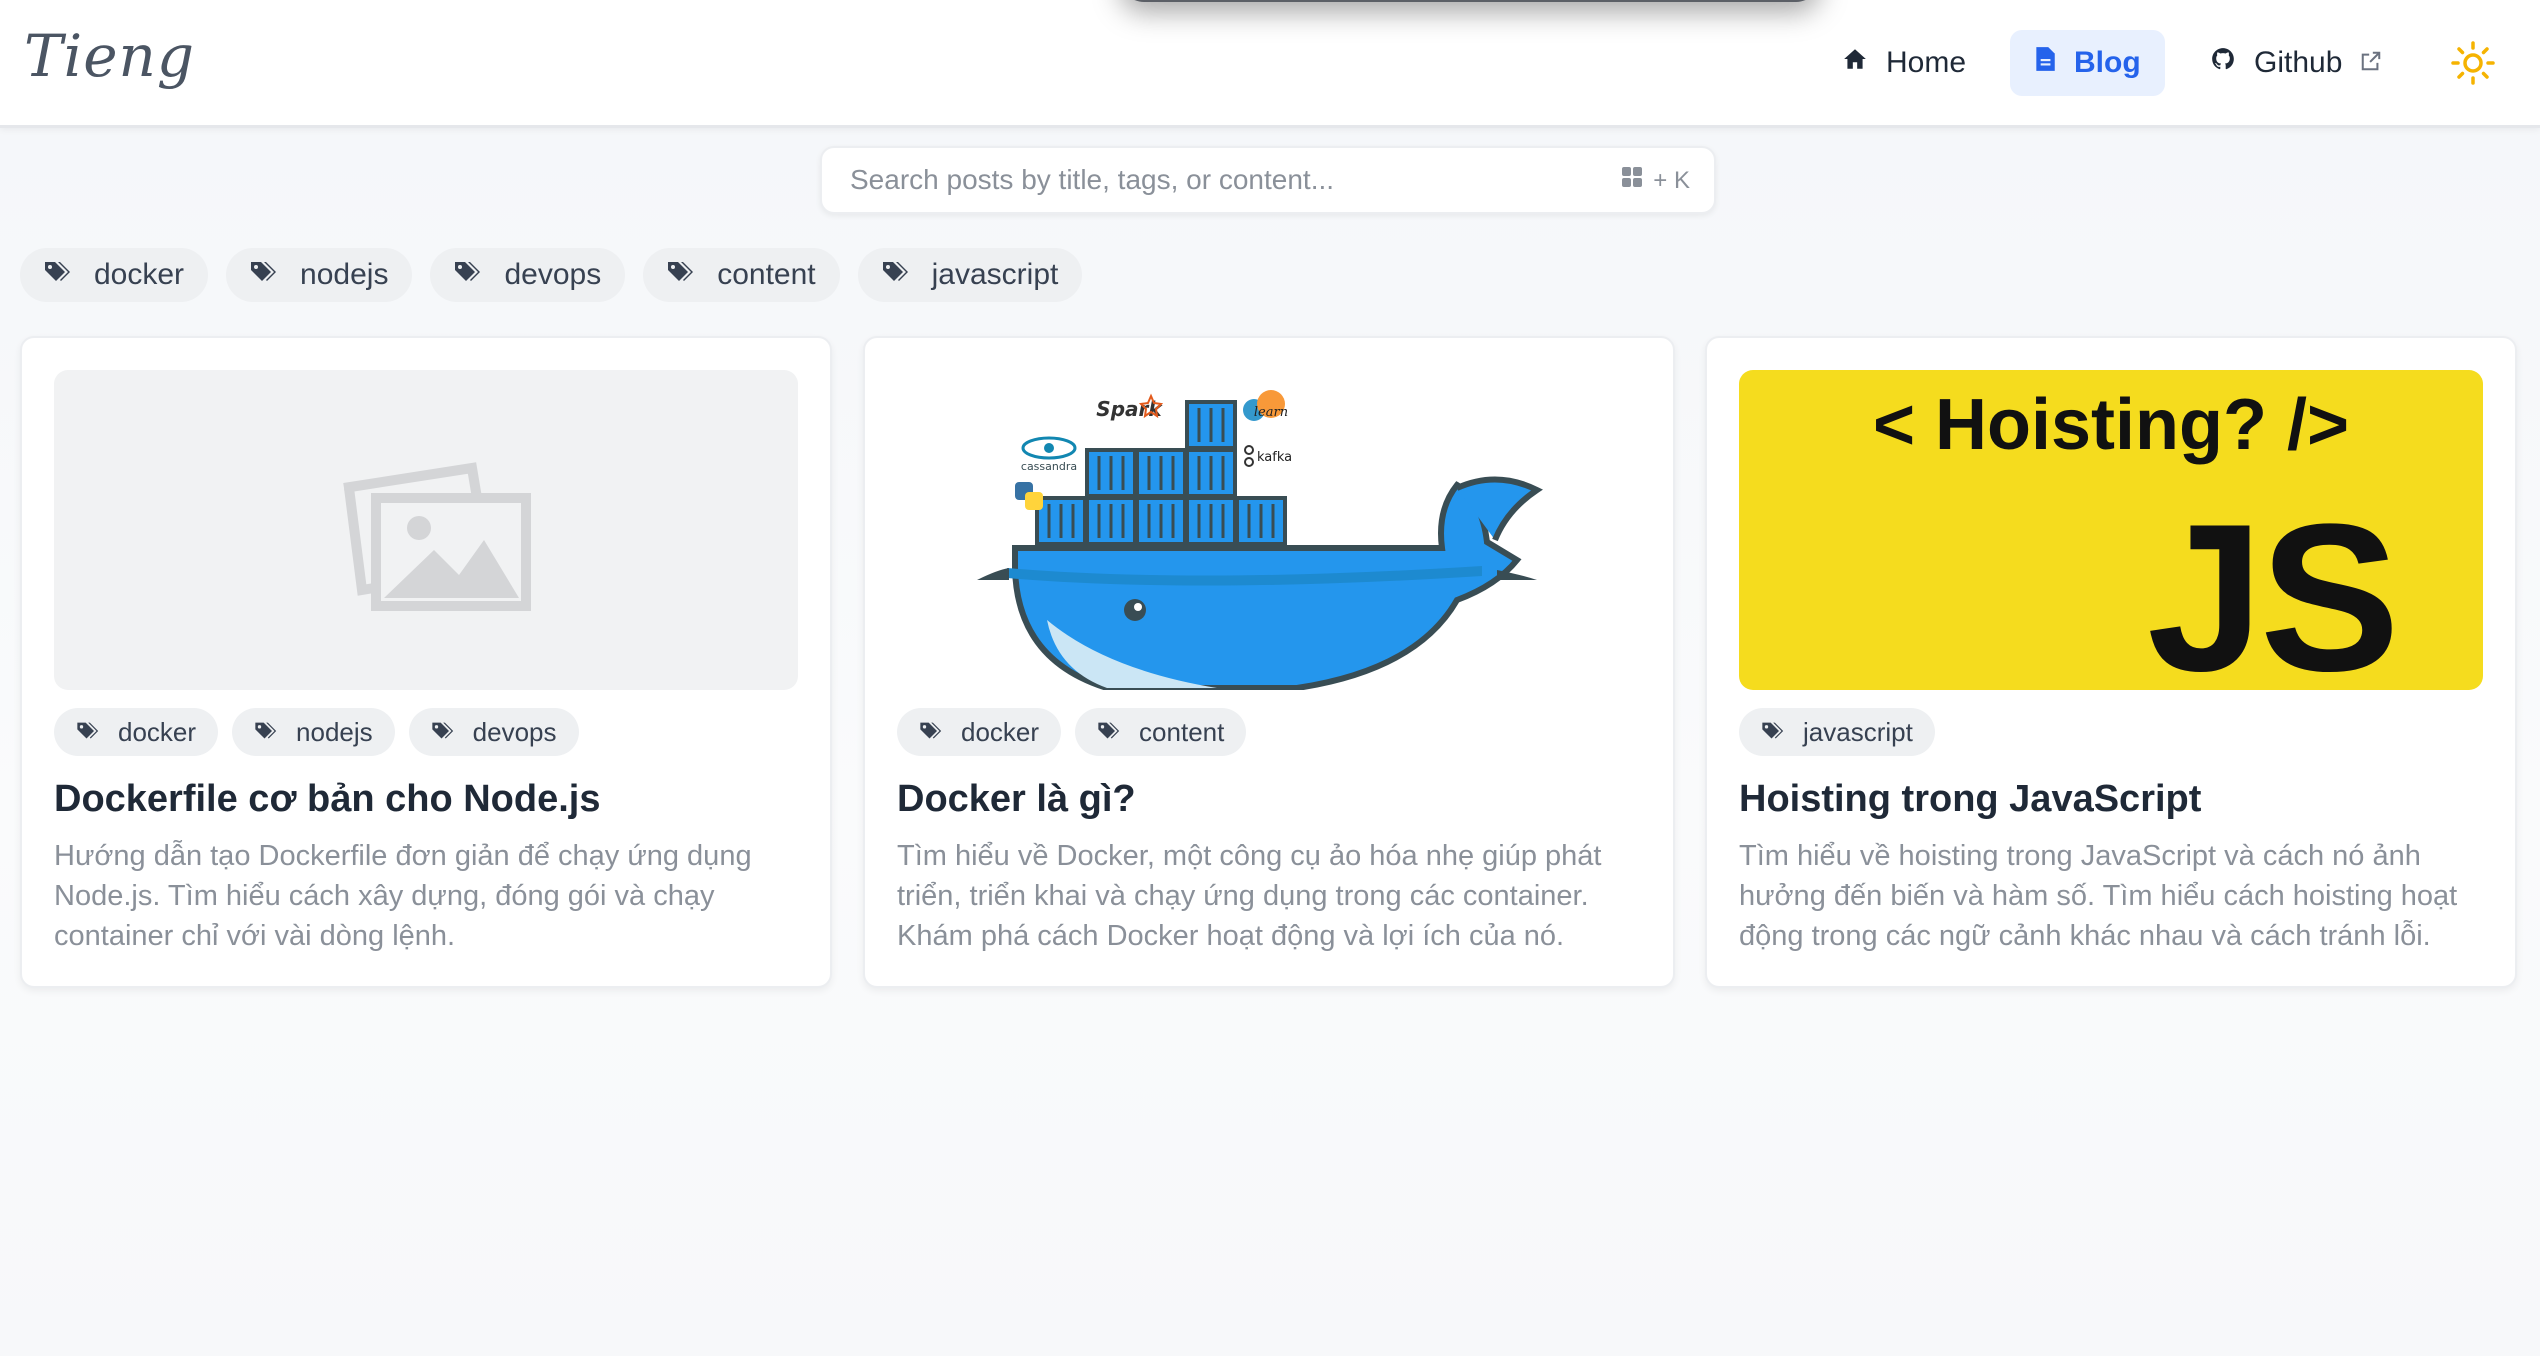 The image size is (2540, 1356). I want to click on tag-filter-list: docker nodejs devops content javascript, so click(551, 275).